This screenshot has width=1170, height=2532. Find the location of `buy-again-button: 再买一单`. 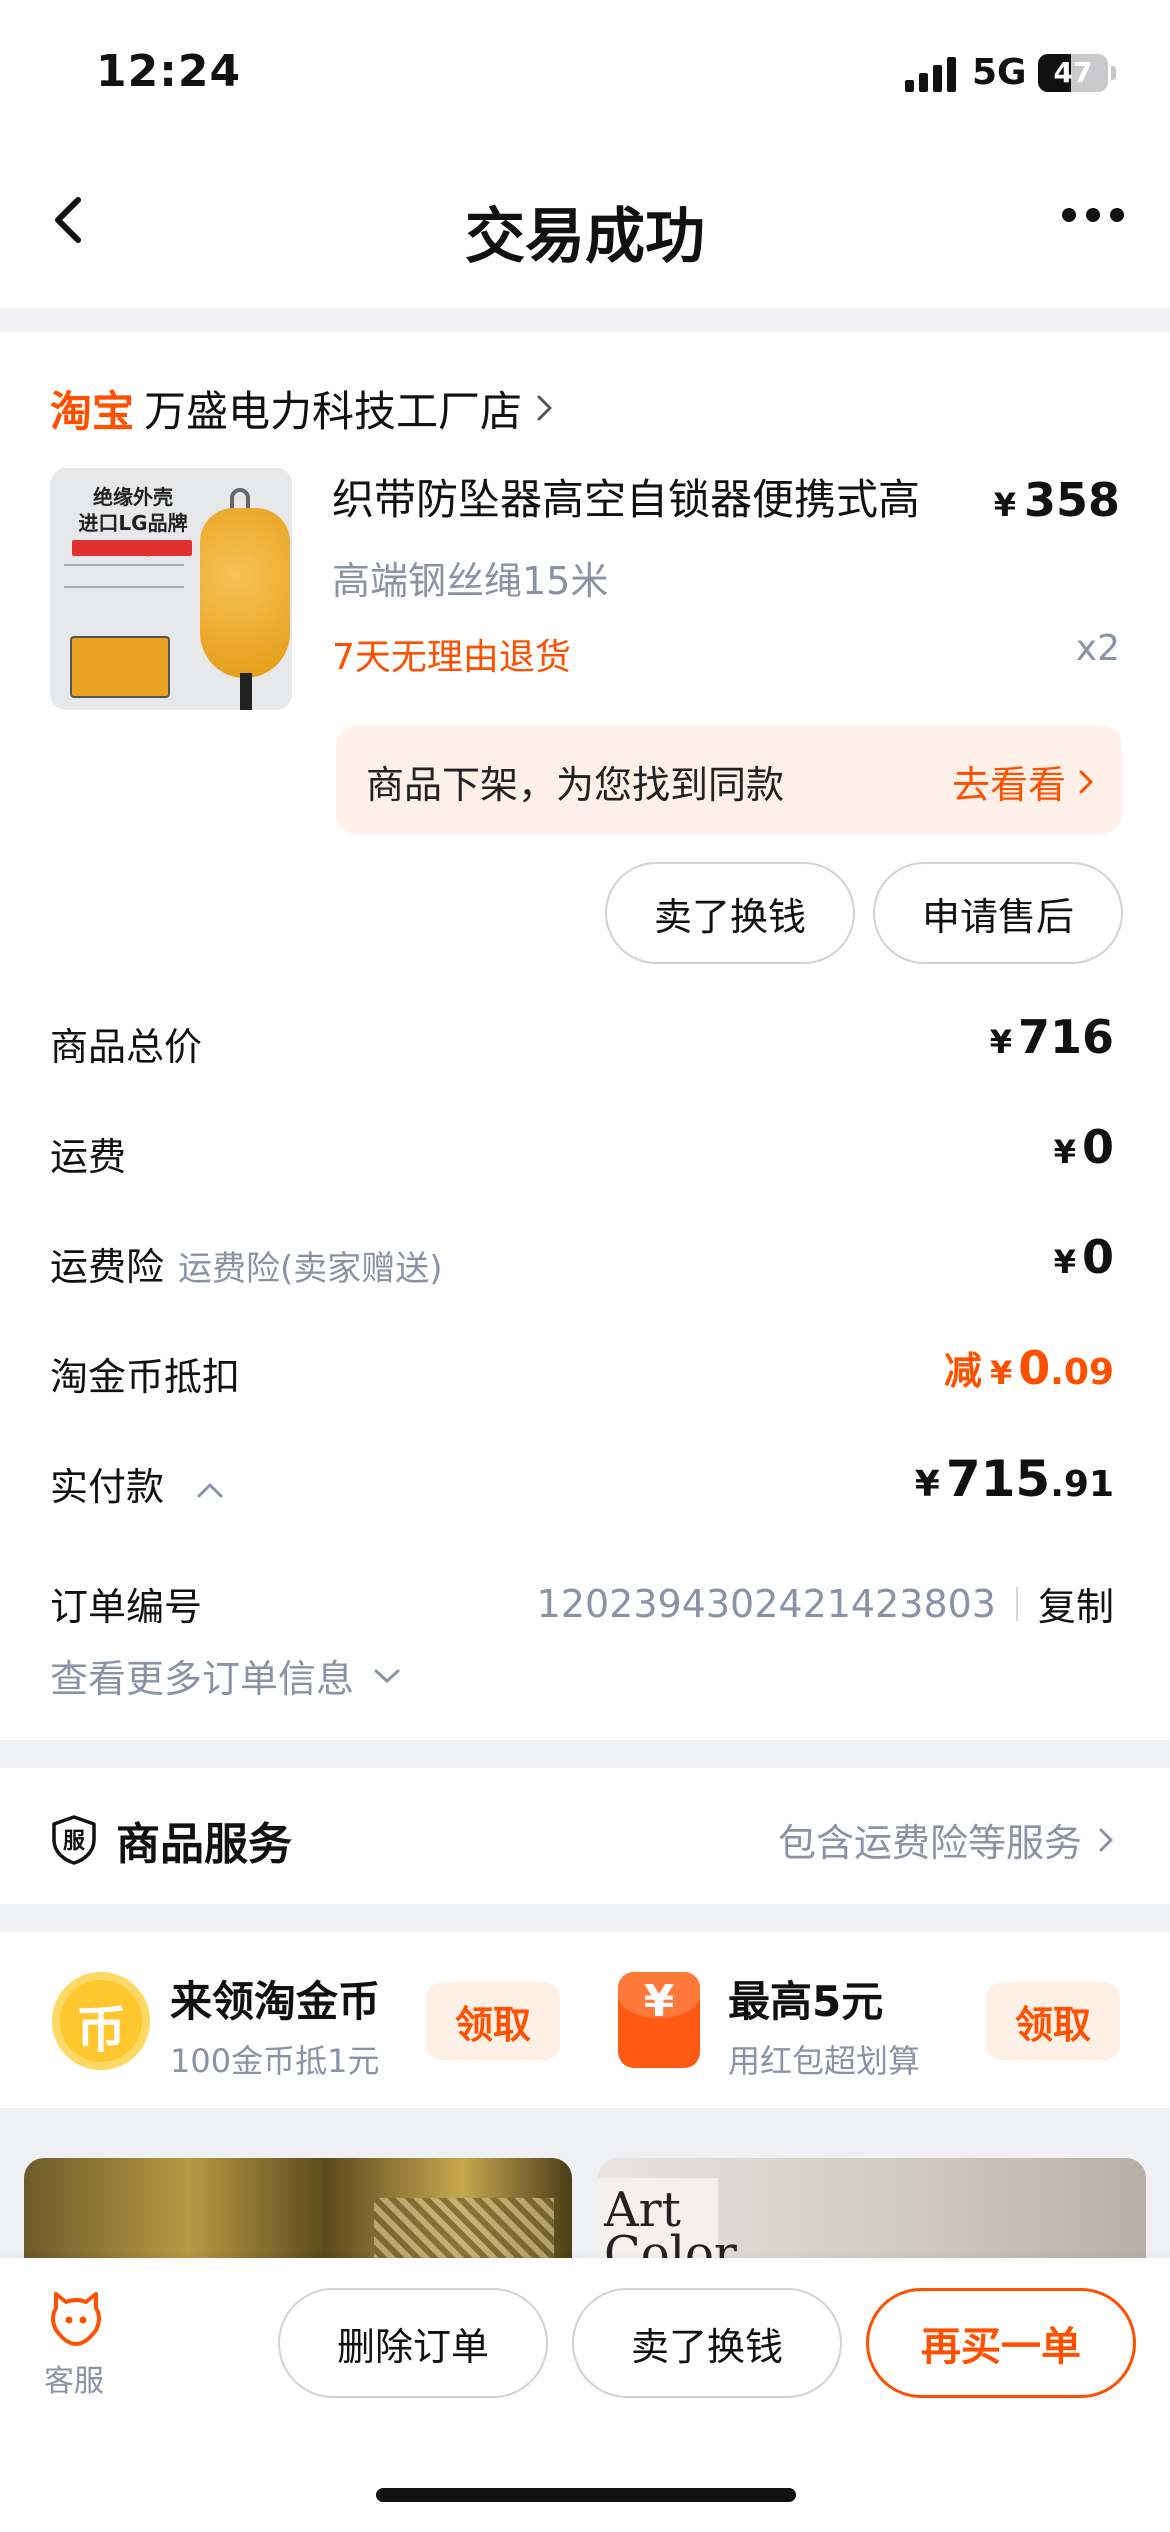

buy-again-button: 再买一单 is located at coordinates (1001, 2343).